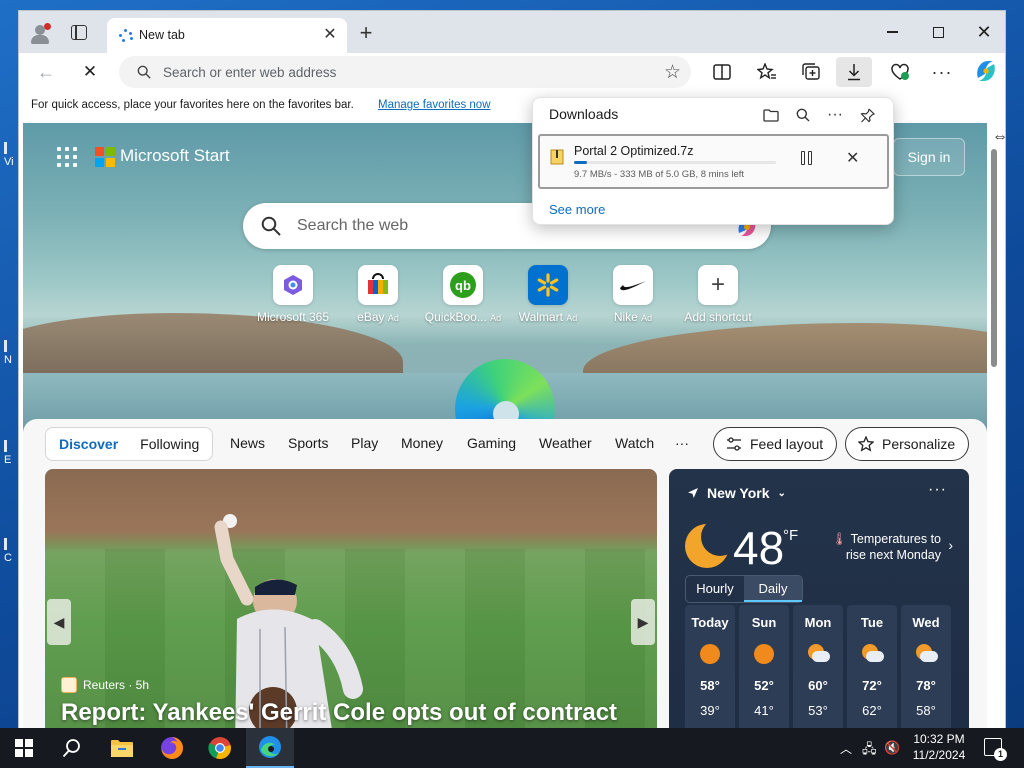 The image size is (1024, 768). I want to click on forecast-day: Wed 78° 58°, so click(926, 673).